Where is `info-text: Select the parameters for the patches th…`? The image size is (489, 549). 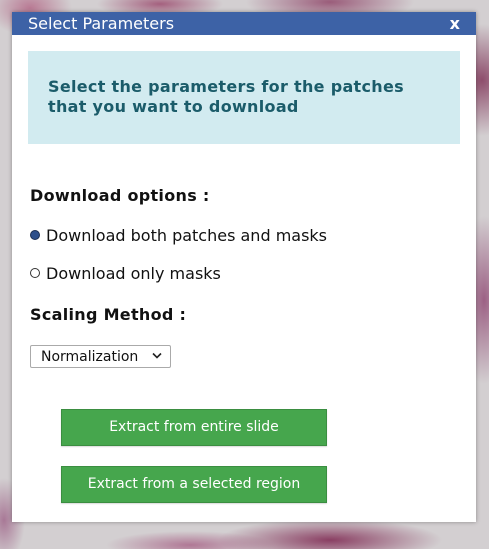 info-text: Select the parameters for the patches th… is located at coordinates (226, 96).